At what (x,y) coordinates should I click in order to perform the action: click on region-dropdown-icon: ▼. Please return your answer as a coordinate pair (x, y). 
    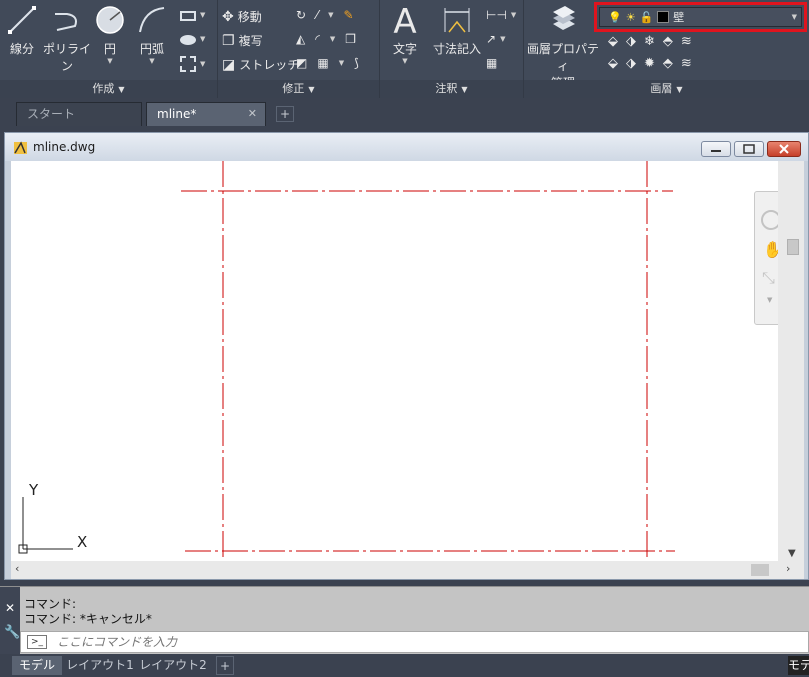
    Looking at the image, I should click on (202, 64).